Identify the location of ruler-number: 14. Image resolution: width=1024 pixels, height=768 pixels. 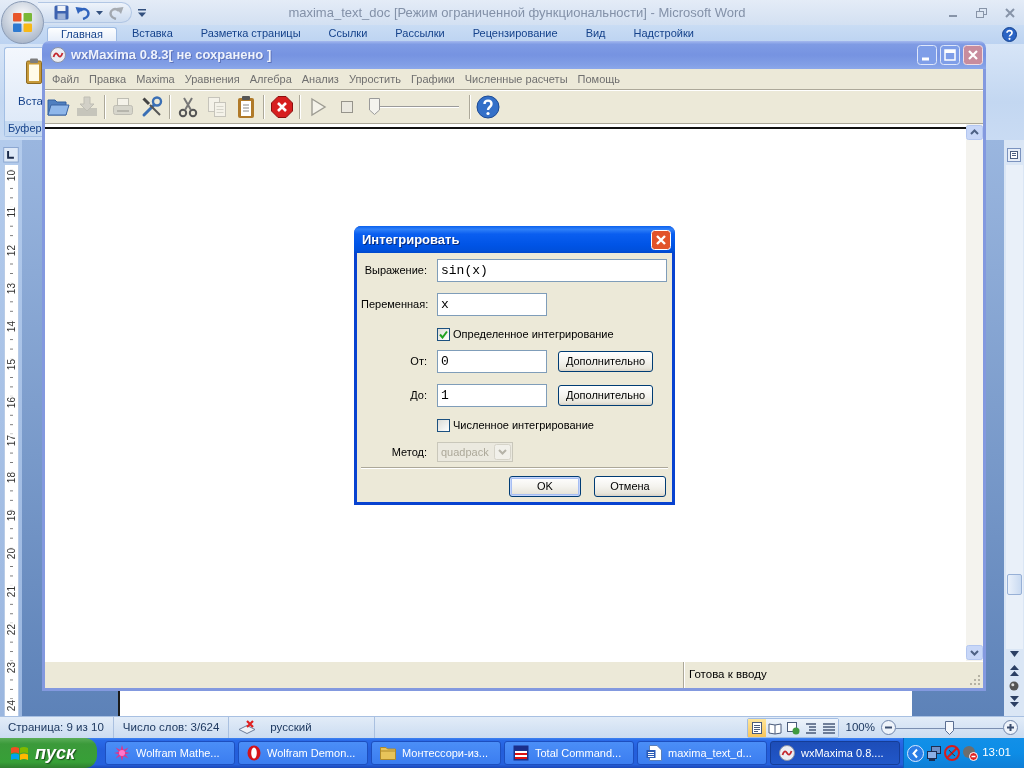
(11, 326).